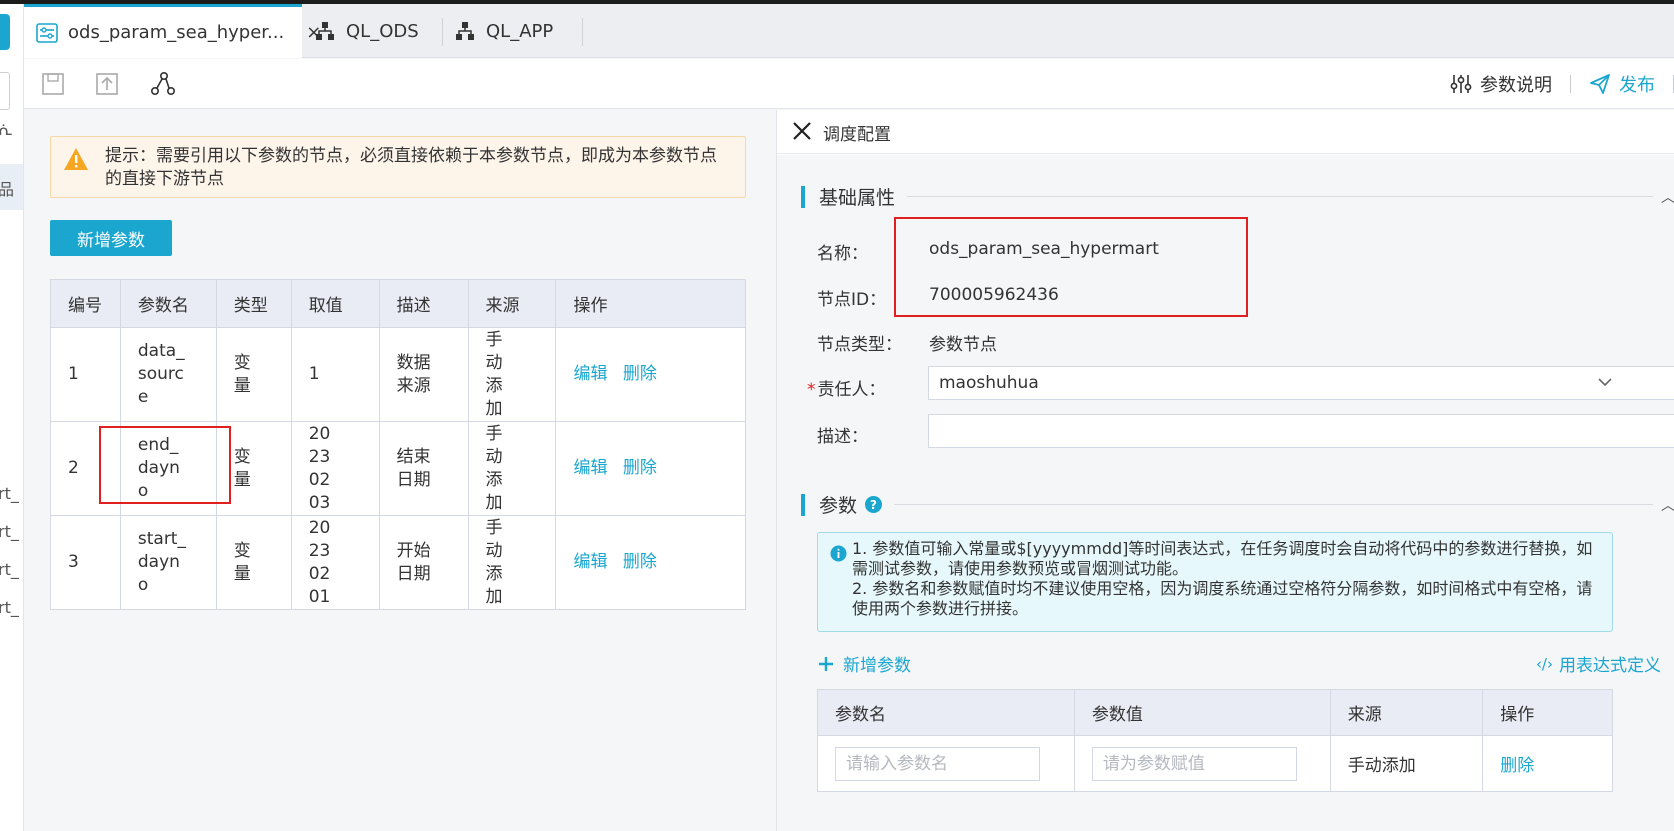 Image resolution: width=1674 pixels, height=831 pixels. Describe the element at coordinates (937, 763) in the screenshot. I see `param-name-input` at that location.